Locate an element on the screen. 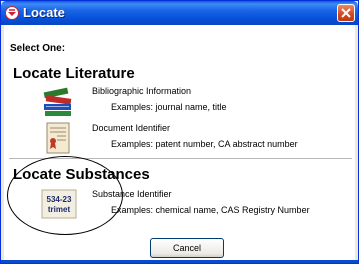 The image size is (359, 264). document-identifier-link: Document Identifier is located at coordinates (131, 128).